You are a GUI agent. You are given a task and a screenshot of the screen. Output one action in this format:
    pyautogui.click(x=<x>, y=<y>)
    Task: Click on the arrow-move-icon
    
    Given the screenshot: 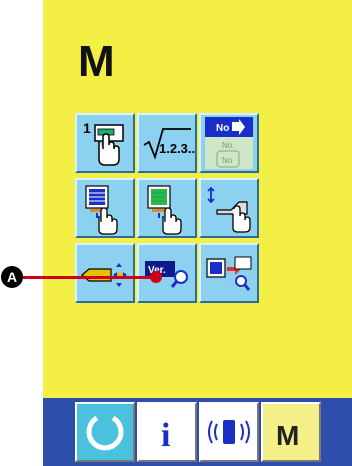 What is the action you would take?
    pyautogui.click(x=104, y=275)
    